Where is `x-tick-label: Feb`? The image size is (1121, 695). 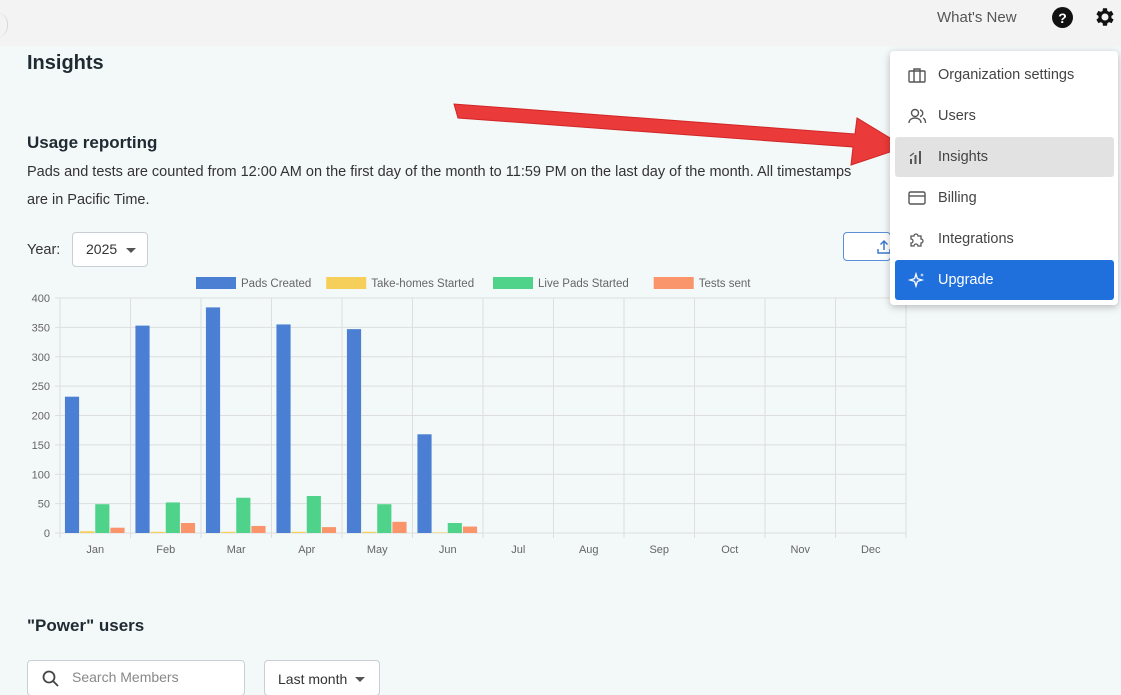 x-tick-label: Feb is located at coordinates (165, 550).